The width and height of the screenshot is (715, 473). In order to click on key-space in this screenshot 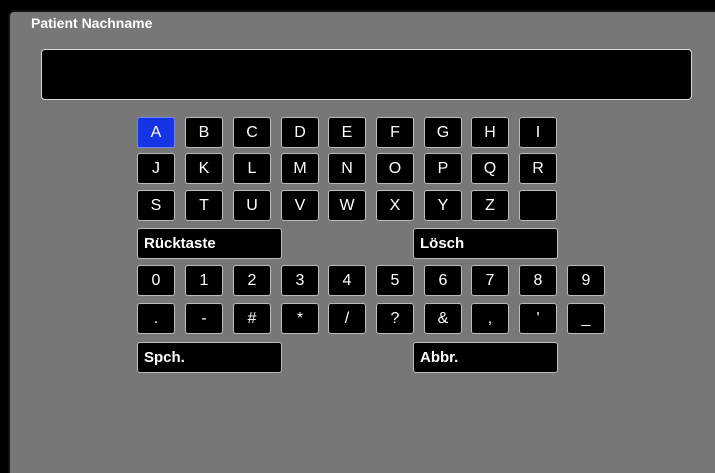, I will do `click(538, 205)`.